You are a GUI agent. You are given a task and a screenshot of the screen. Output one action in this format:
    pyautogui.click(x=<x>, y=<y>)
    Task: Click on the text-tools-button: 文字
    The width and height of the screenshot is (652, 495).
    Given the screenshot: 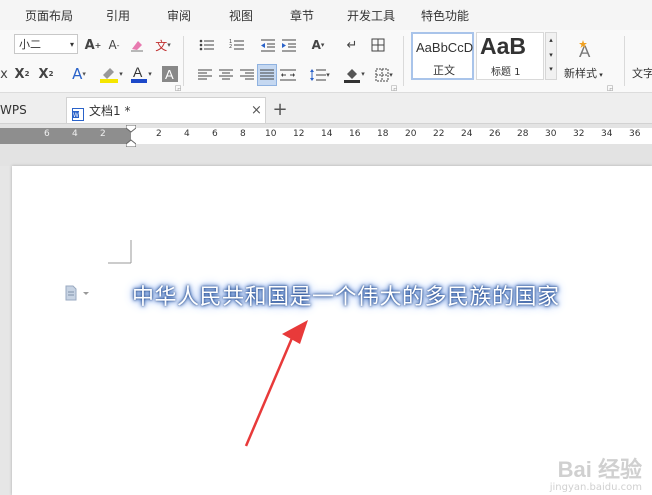 What is the action you would take?
    pyautogui.click(x=642, y=73)
    